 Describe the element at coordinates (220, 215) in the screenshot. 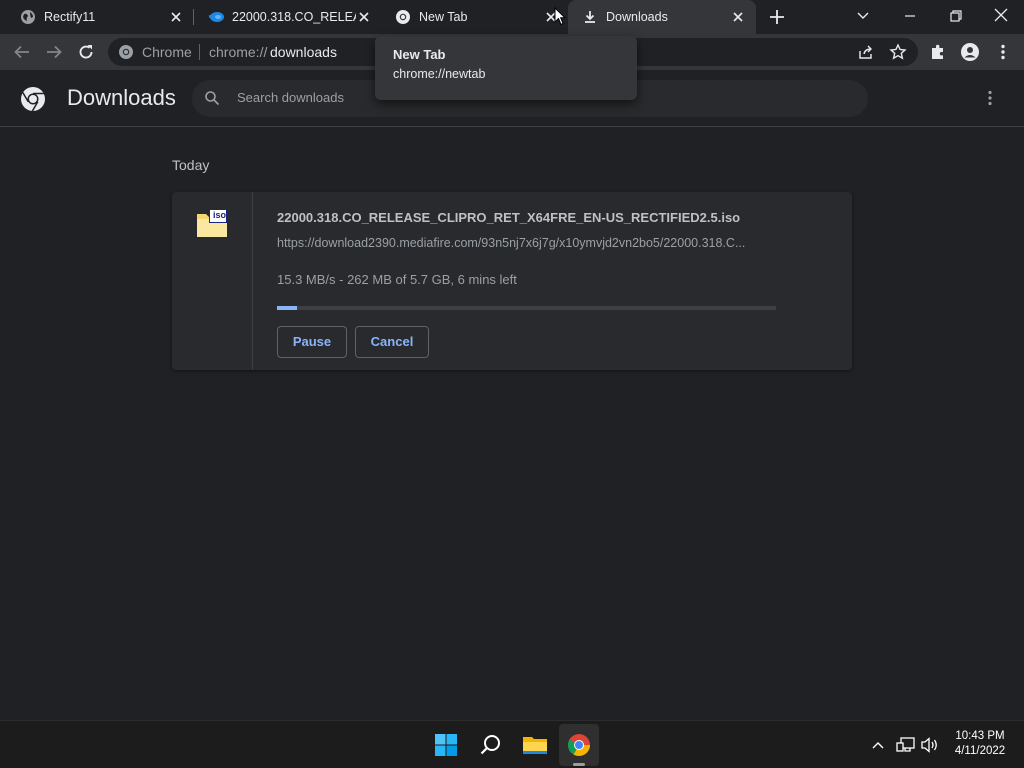

I see `file-type-badge: iso` at that location.